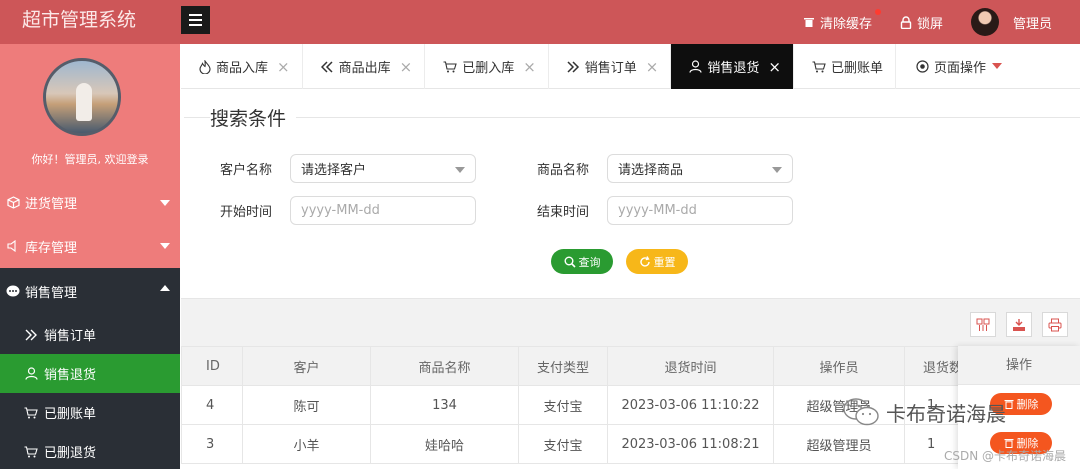 This screenshot has width=1080, height=469. What do you see at coordinates (90, 334) in the screenshot?
I see `sidebar-item-sales-orders: 销售订单` at bounding box center [90, 334].